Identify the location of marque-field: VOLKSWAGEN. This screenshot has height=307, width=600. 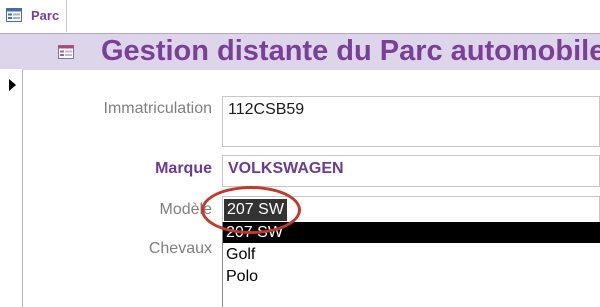
(411, 171).